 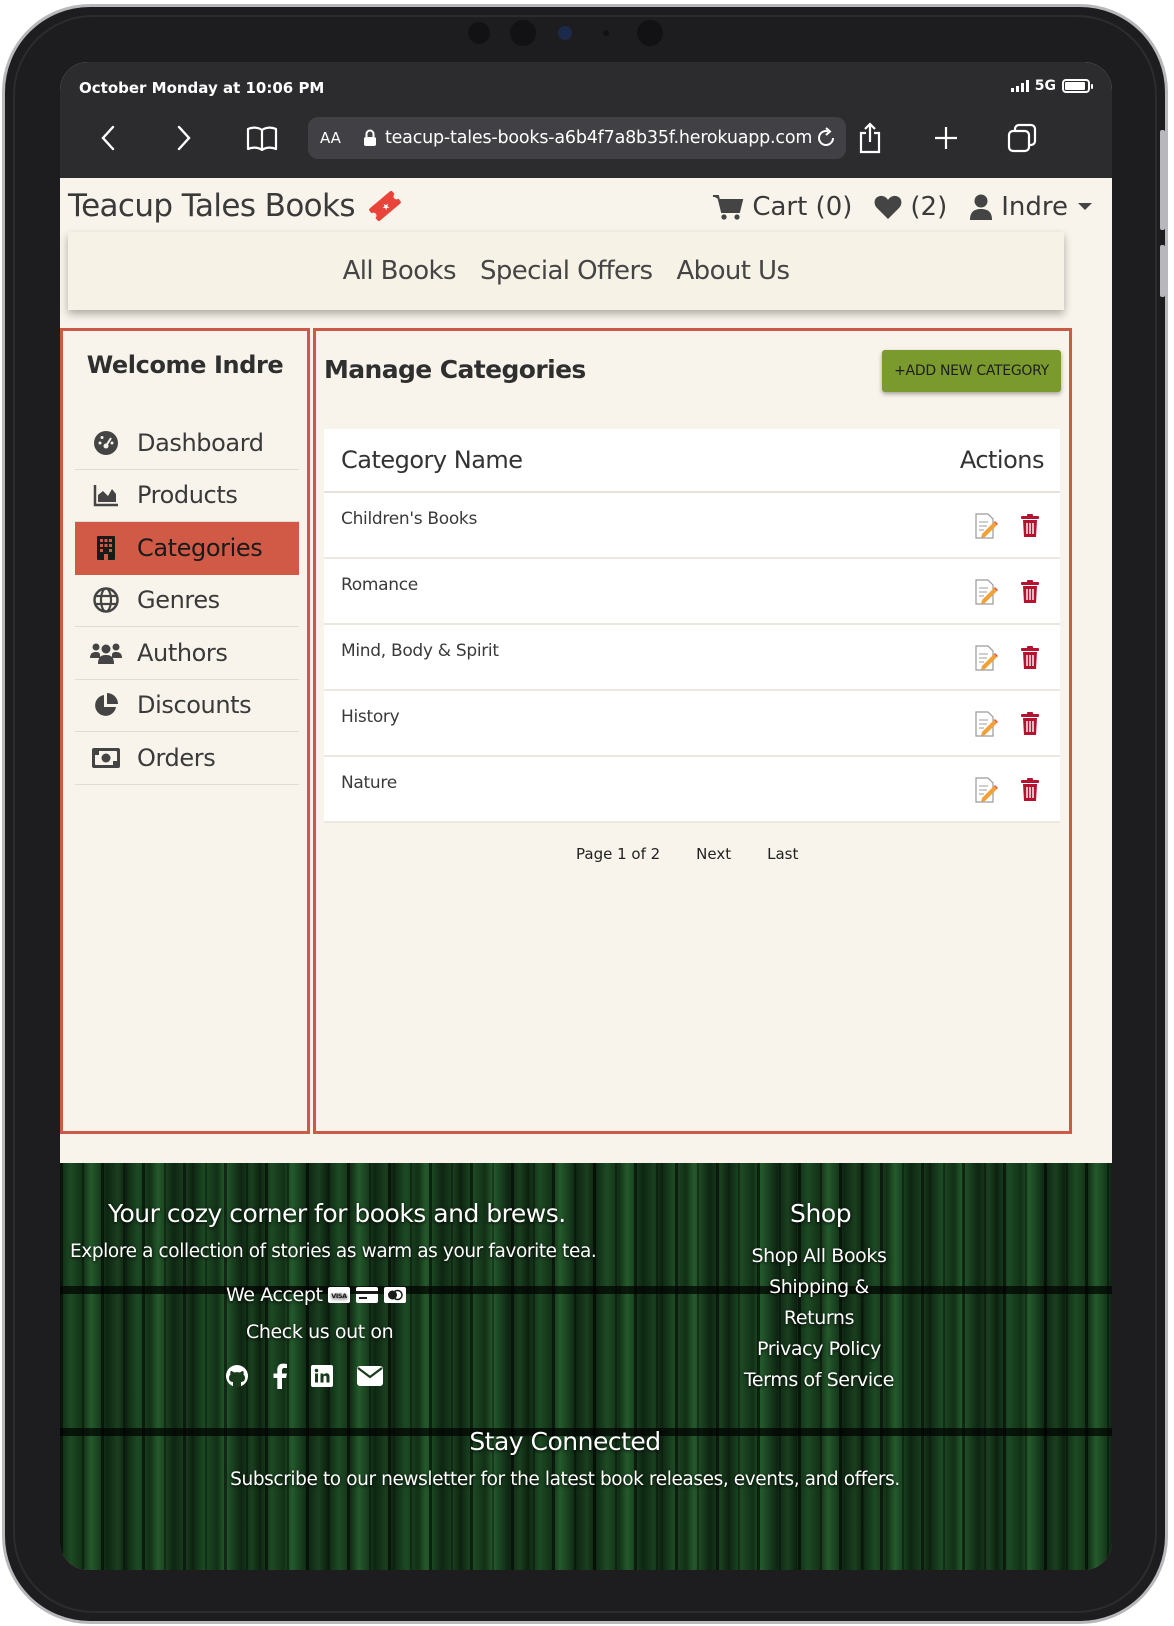 I want to click on sidebar-item-genres: Genres, so click(x=187, y=601).